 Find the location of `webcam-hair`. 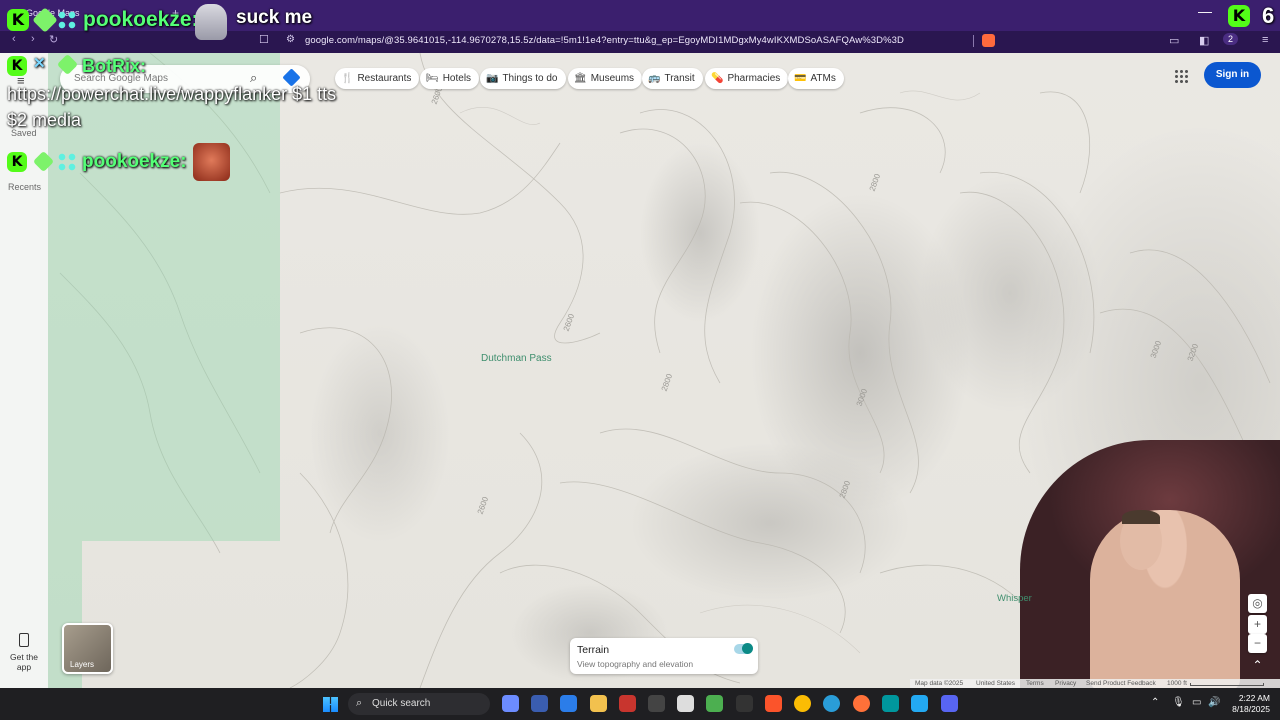

webcam-hair is located at coordinates (1141, 517).